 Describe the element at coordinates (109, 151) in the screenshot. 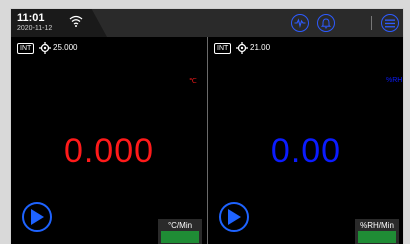

I see `temperature-value: 0.000` at that location.